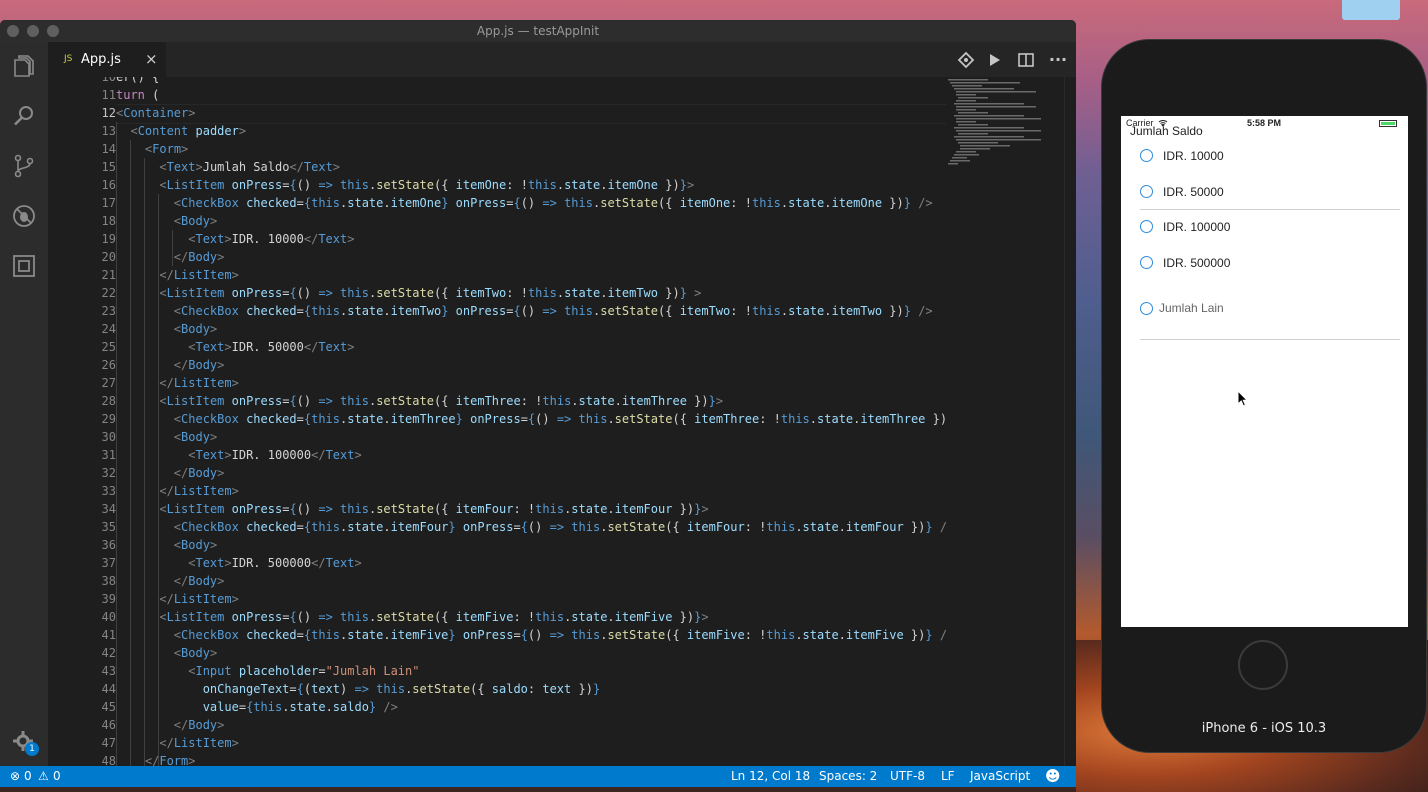 The image size is (1428, 792). Describe the element at coordinates (1243, 398) in the screenshot. I see `mouse-cursor-icon` at that location.